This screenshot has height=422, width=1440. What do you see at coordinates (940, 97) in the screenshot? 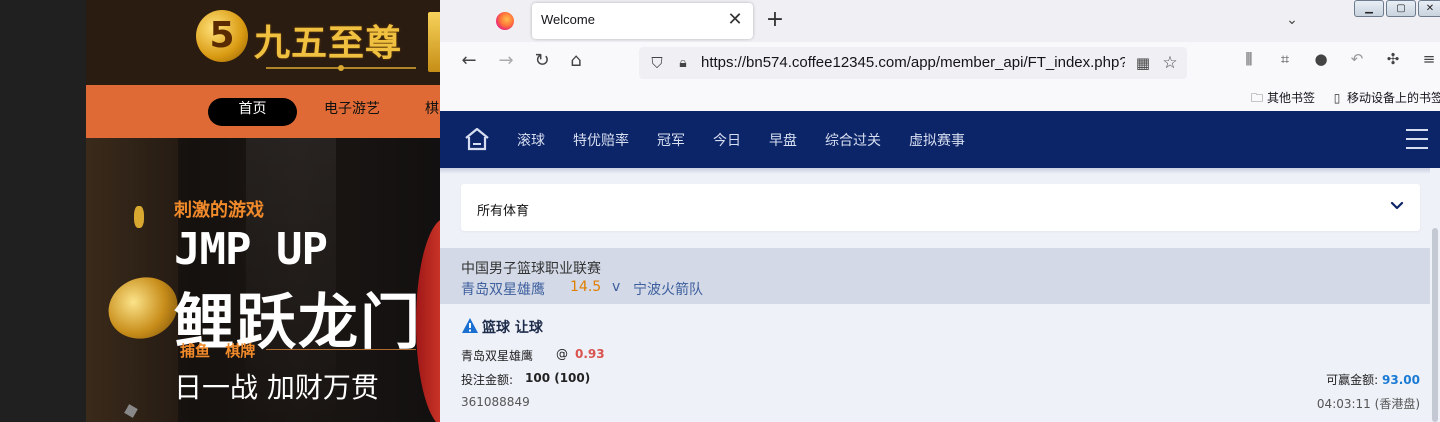
I see `bookmarks-toolbar: 🗀︎ 其他书签 ▯ 移动设备上的书签` at bounding box center [940, 97].